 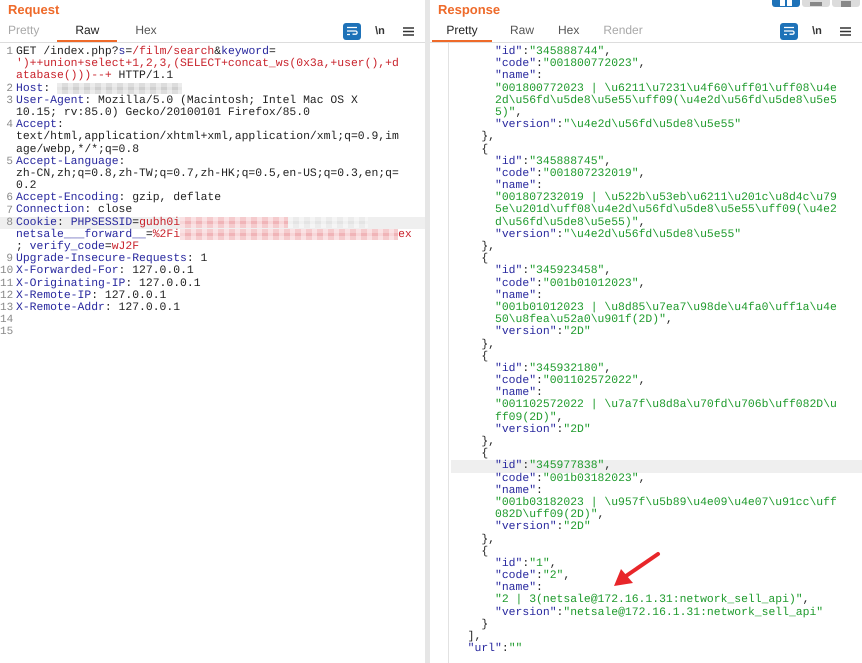 I want to click on code-line: d\u56fd\u5de8\u5e55)",, so click(x=570, y=222).